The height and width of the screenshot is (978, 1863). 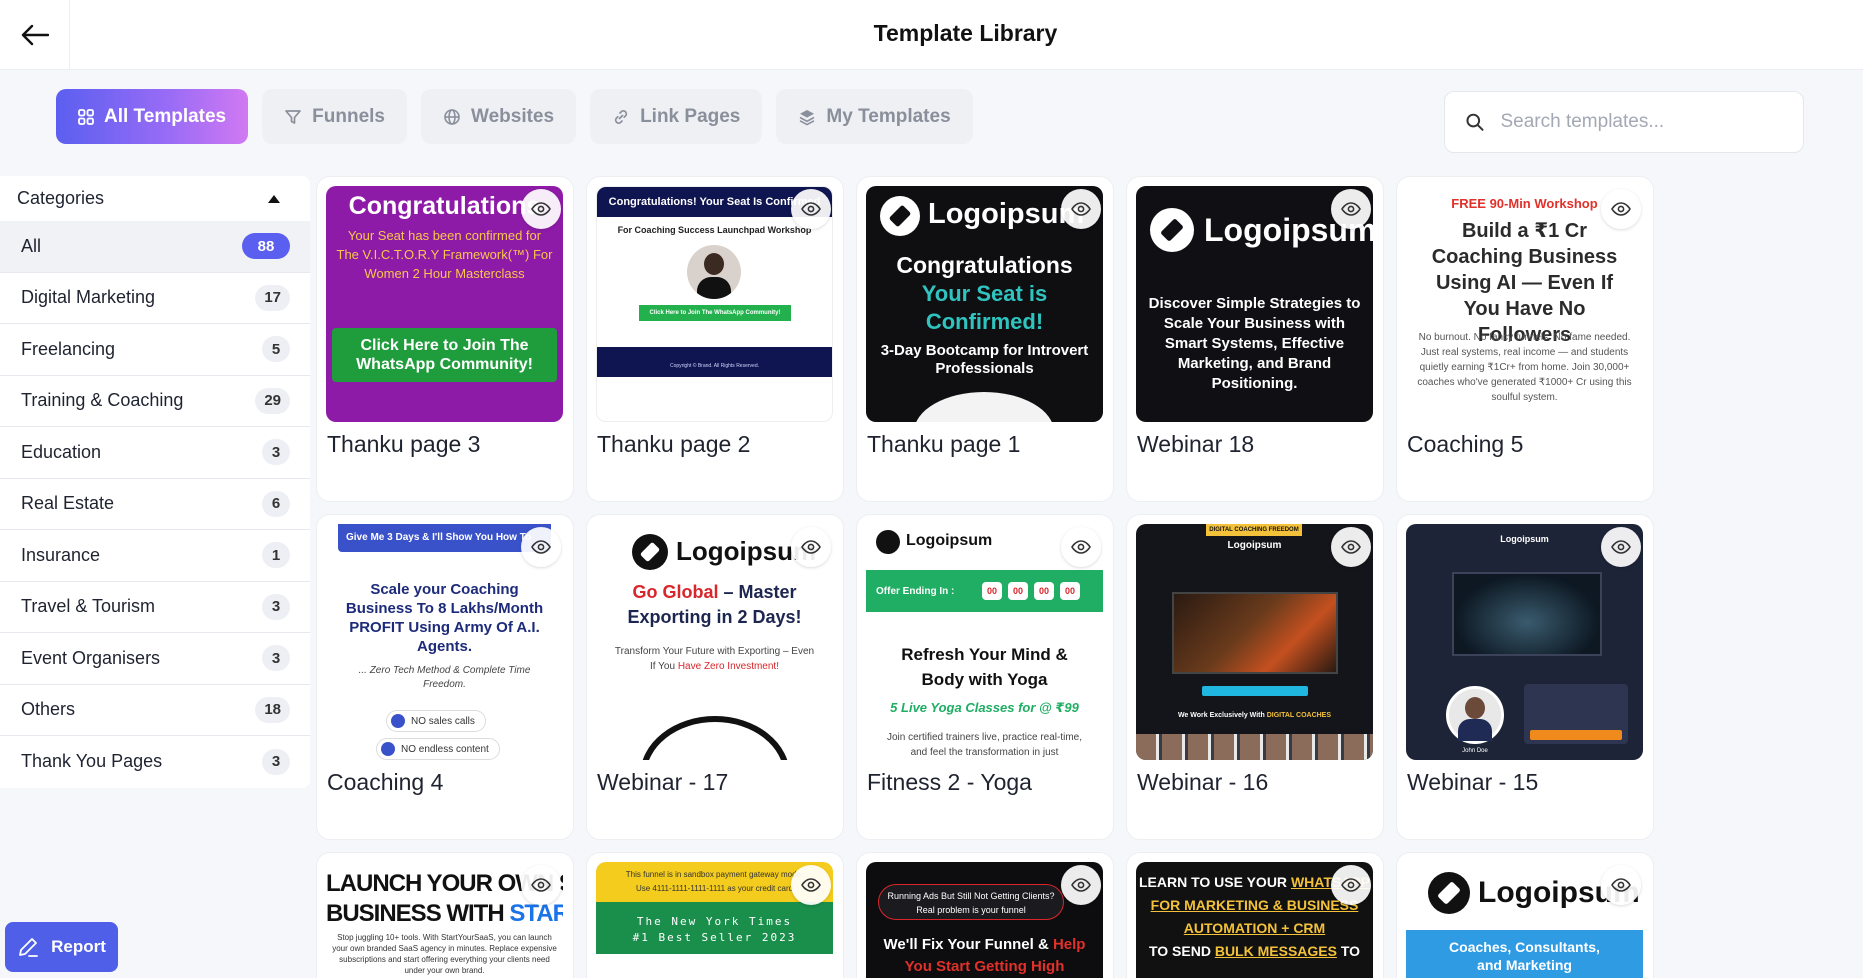 I want to click on category-event-organisers: Event Organisers 3, so click(x=155, y=659).